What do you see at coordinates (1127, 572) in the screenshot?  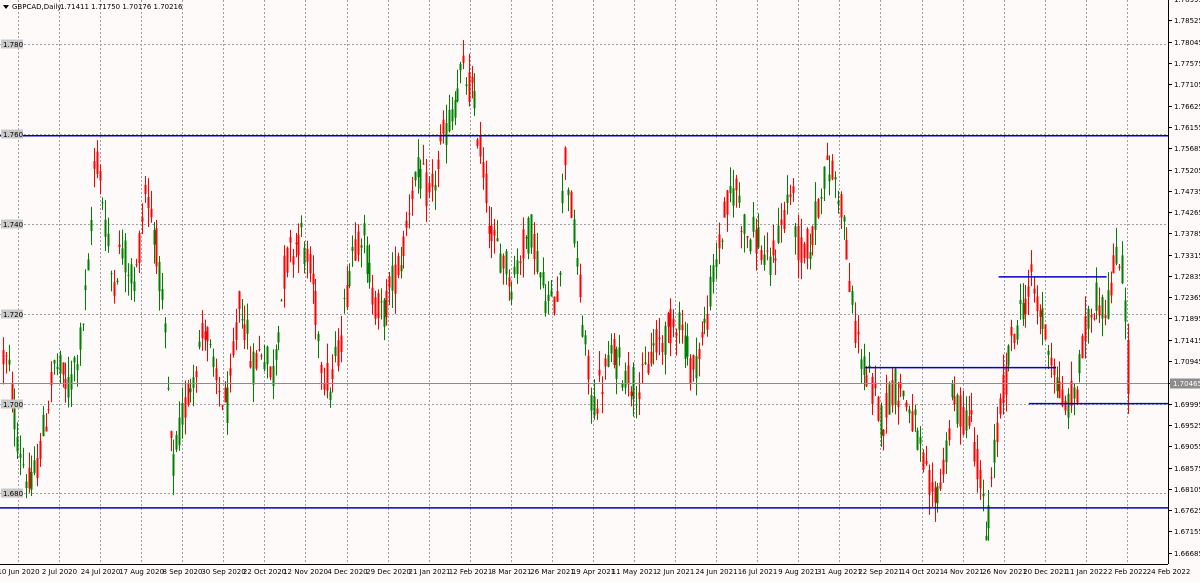 I see `x-tick-label: 2 Feb 2022` at bounding box center [1127, 572].